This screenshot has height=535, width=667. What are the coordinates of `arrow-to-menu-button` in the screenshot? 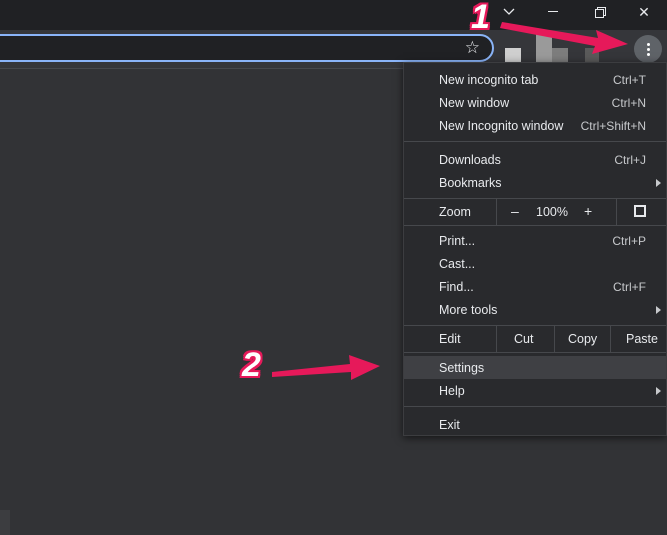 It's located at (564, 38).